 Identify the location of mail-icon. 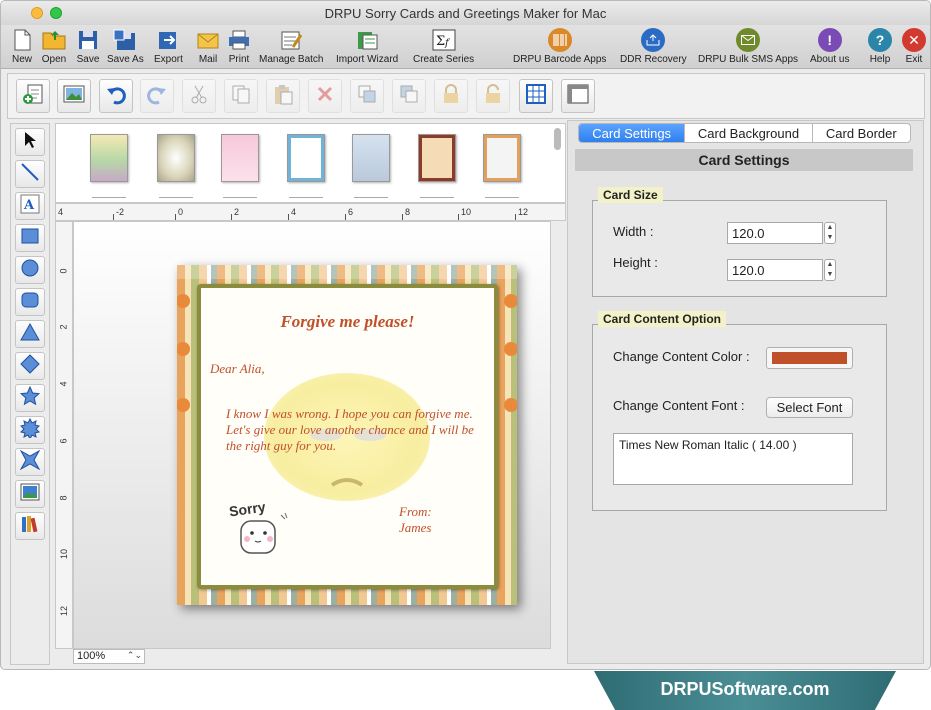
(208, 40).